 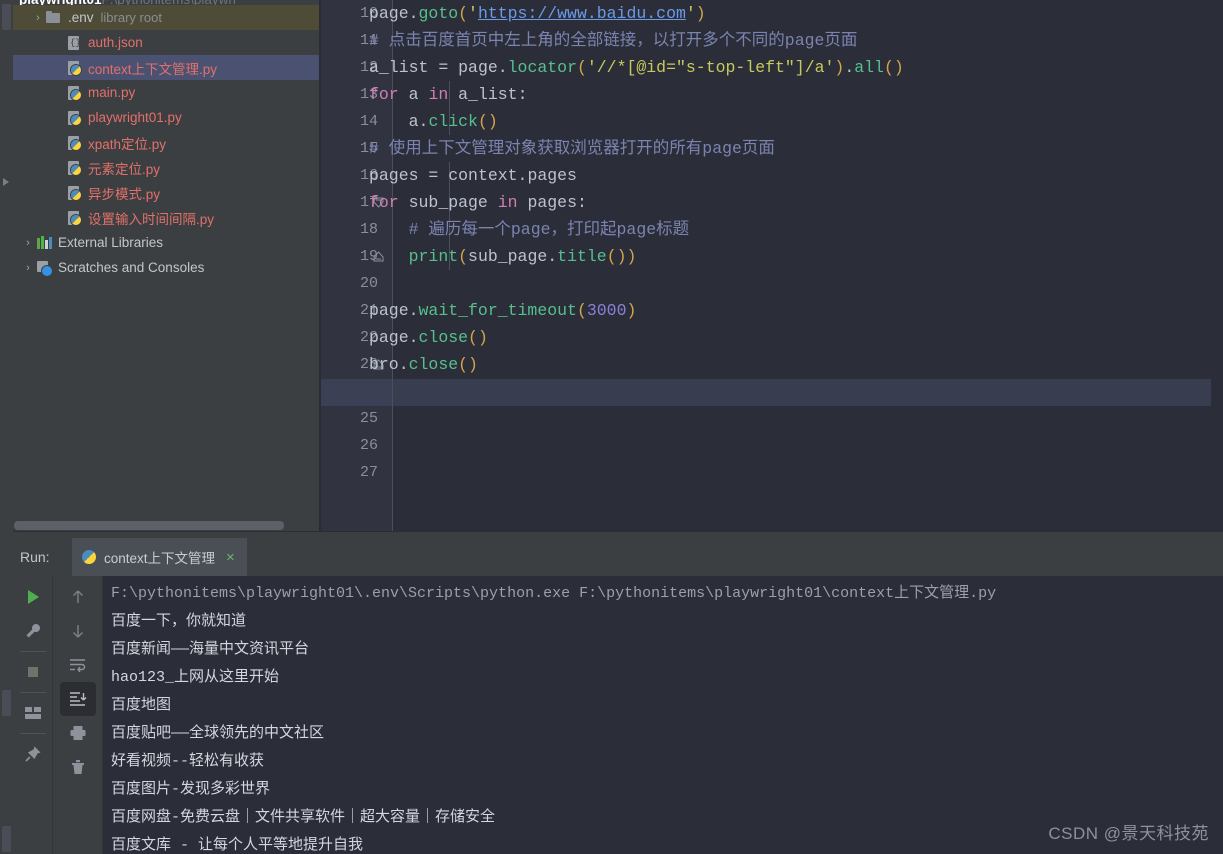 I want to click on tree-item-10: › Scratches and Consoles, so click(x=166, y=267).